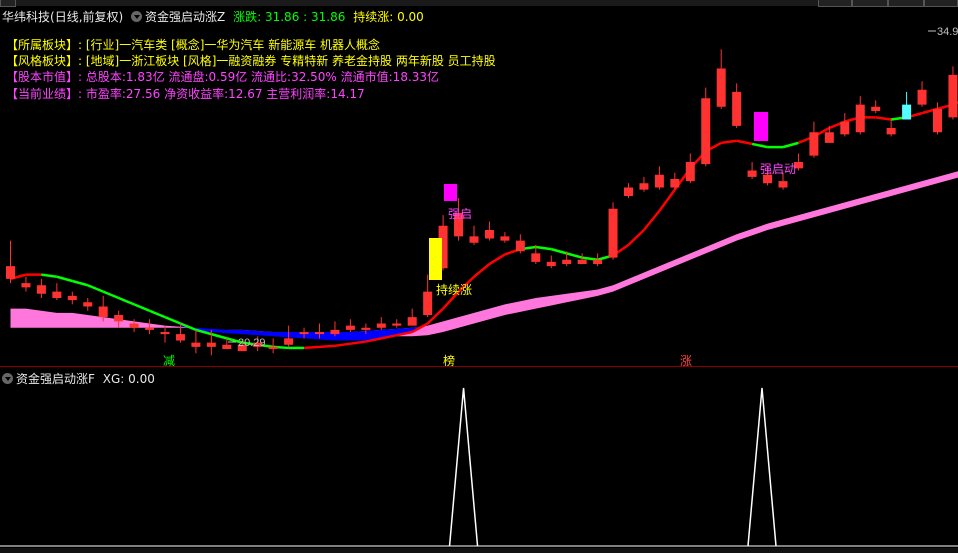 This screenshot has height=553, width=958. I want to click on panel-divider, so click(479, 366).